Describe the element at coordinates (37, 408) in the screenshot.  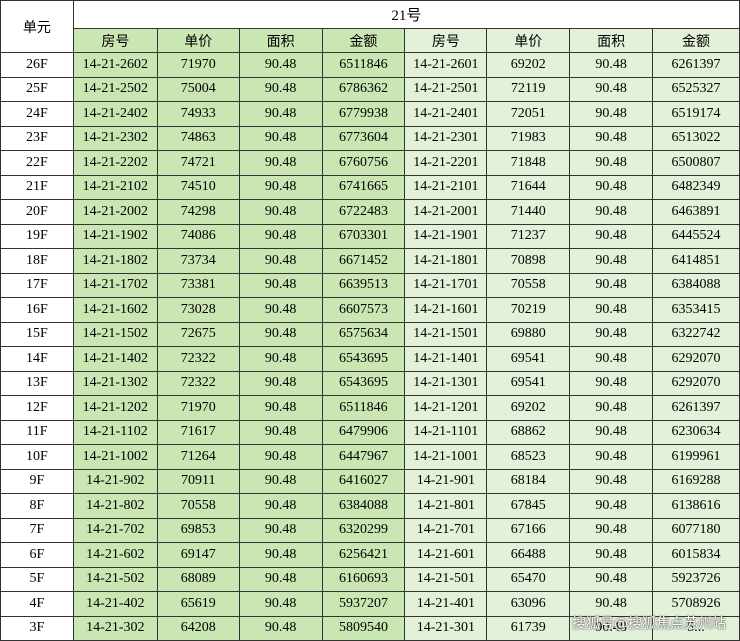
I see `floor-cell: 12F` at that location.